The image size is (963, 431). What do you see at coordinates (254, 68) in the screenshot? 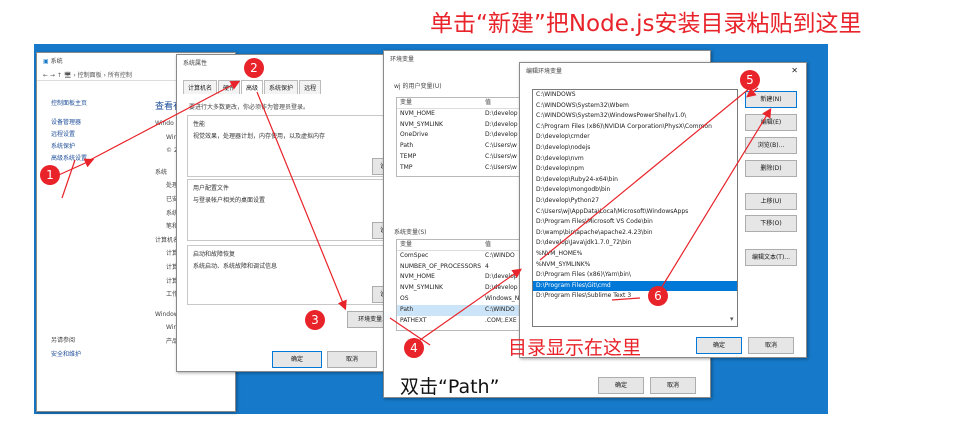
I see `step-badge-2: 2` at bounding box center [254, 68].